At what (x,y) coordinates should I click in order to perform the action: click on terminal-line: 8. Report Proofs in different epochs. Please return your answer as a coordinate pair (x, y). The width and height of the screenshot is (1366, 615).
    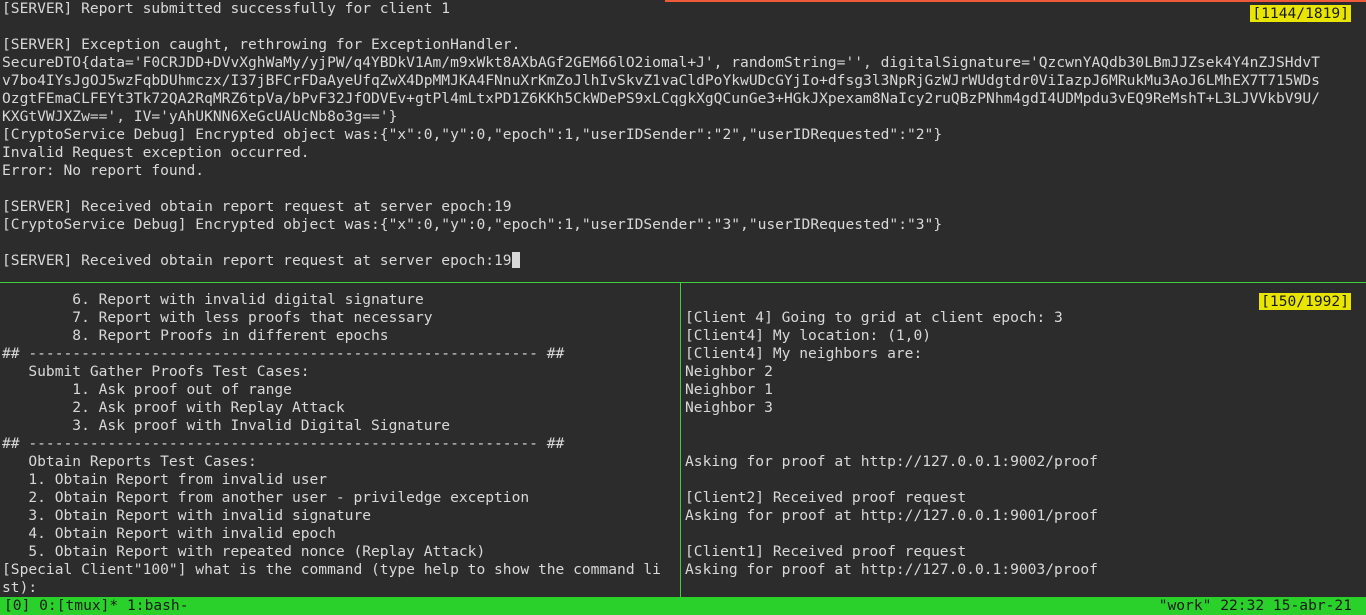
    Looking at the image, I should click on (195, 335).